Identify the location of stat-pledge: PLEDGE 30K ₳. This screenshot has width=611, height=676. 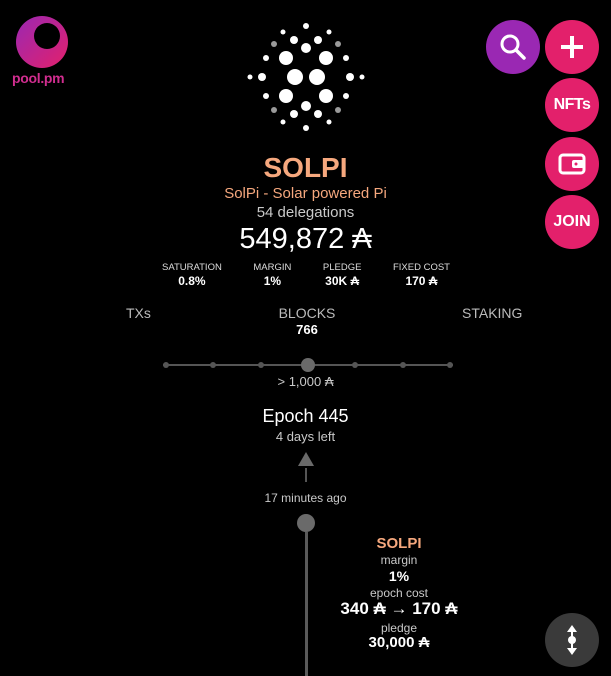
(342, 275).